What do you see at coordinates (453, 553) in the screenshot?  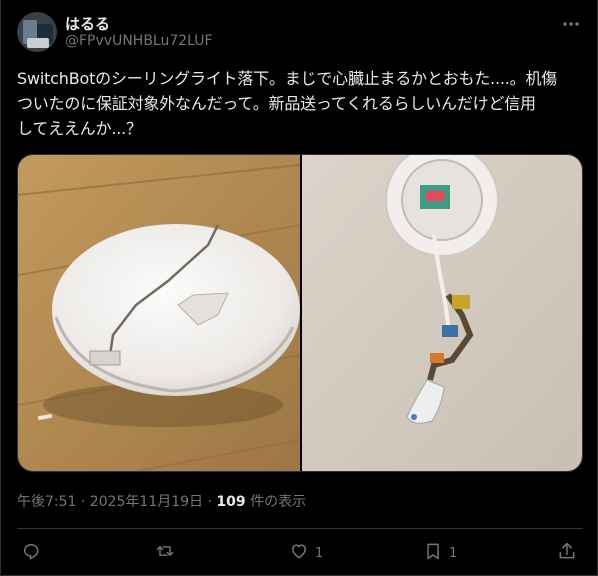 I see `bookmark-count: 1` at bounding box center [453, 553].